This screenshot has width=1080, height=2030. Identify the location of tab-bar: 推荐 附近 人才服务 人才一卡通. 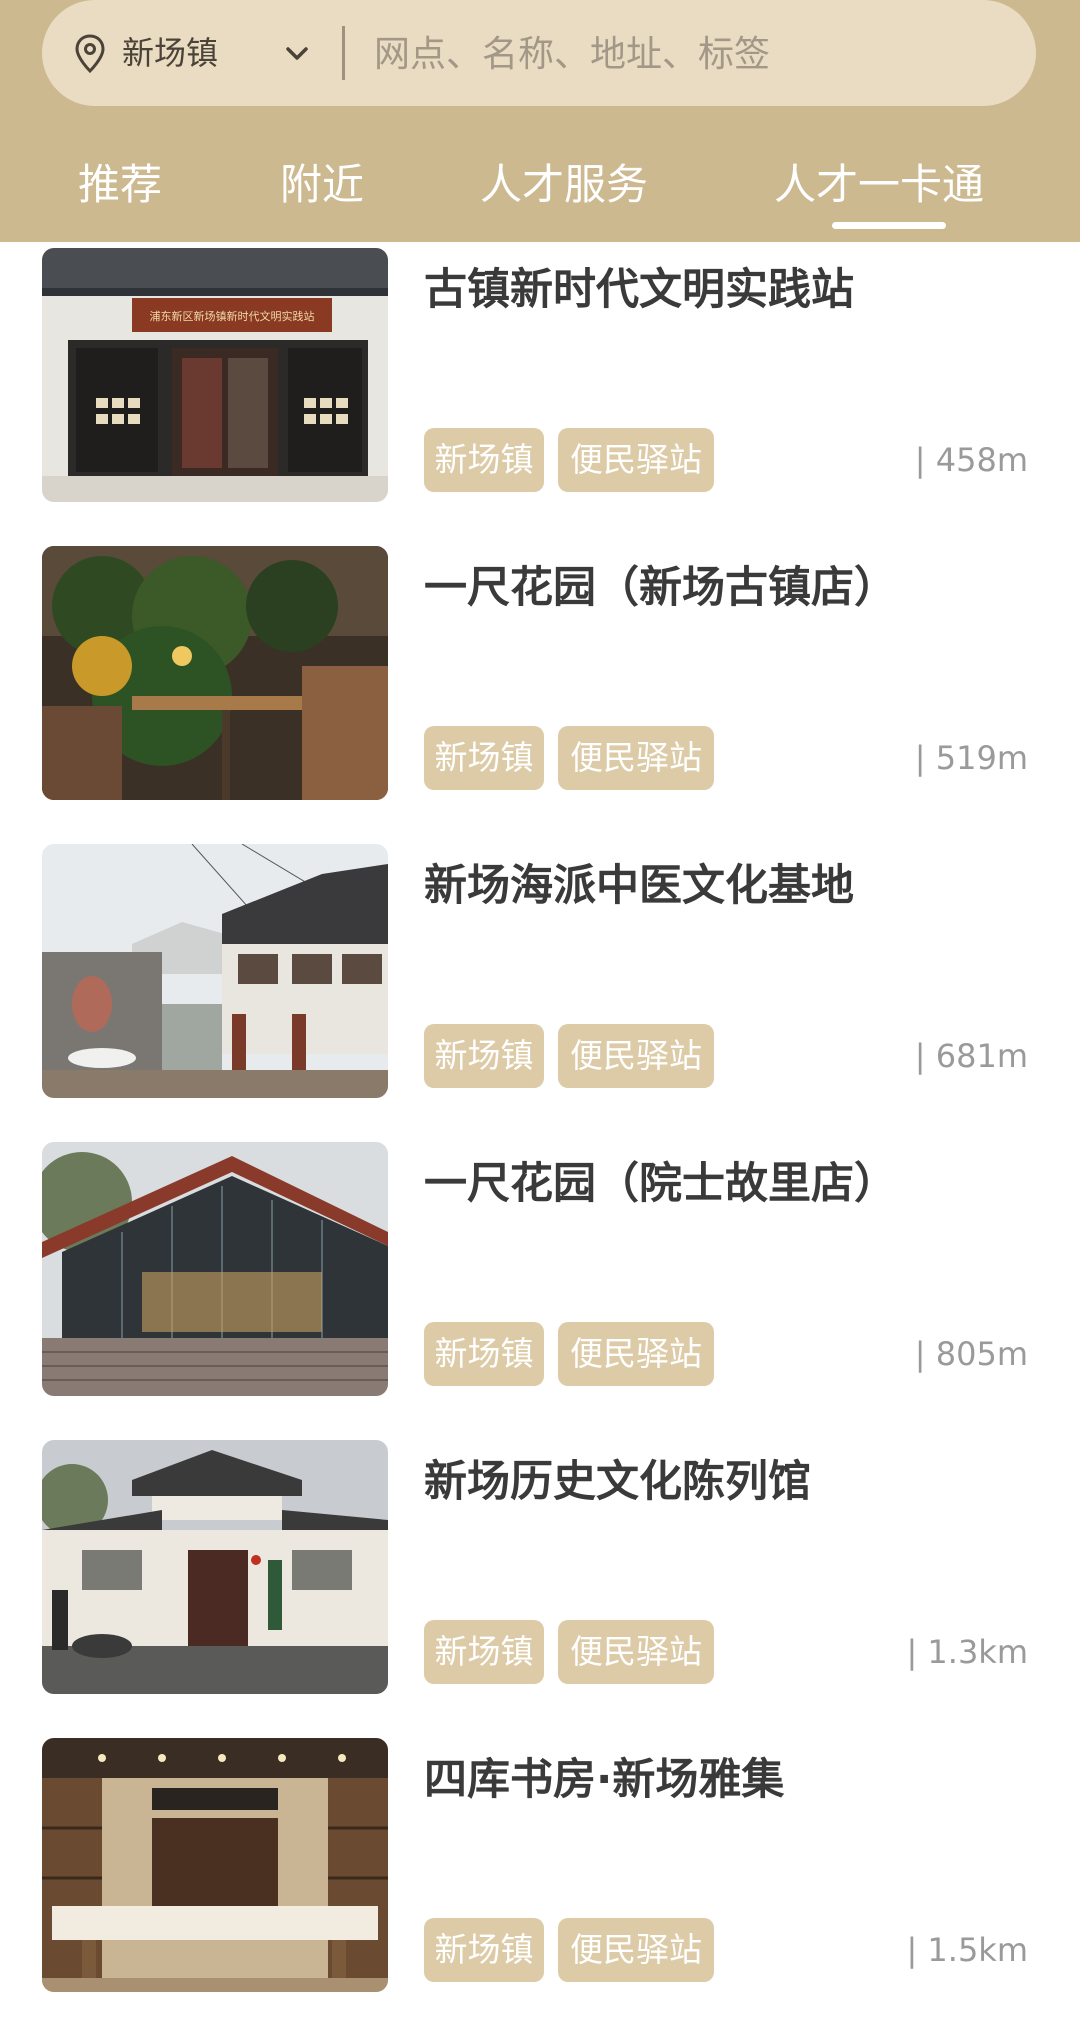
(540, 196).